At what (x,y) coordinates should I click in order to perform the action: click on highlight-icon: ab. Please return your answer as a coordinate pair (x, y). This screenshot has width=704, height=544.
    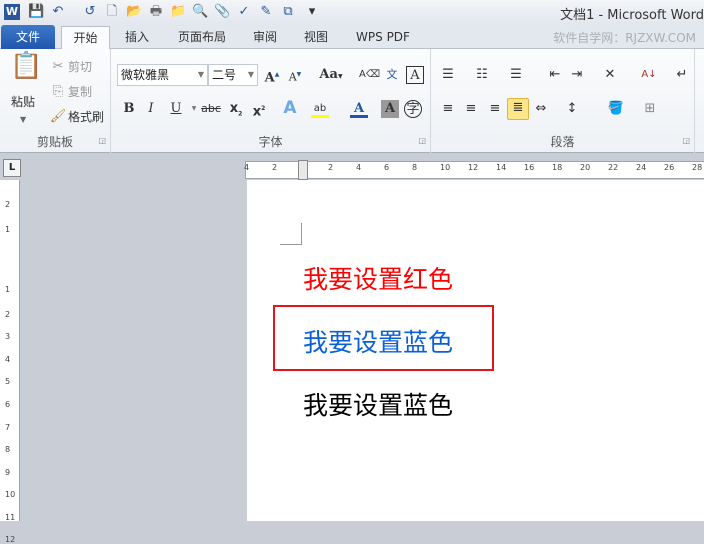
    Looking at the image, I should click on (320, 109).